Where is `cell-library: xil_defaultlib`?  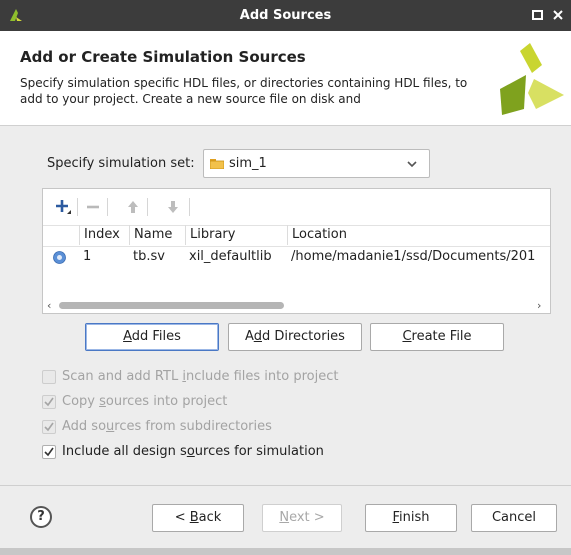
cell-library: xil_defaultlib is located at coordinates (230, 256).